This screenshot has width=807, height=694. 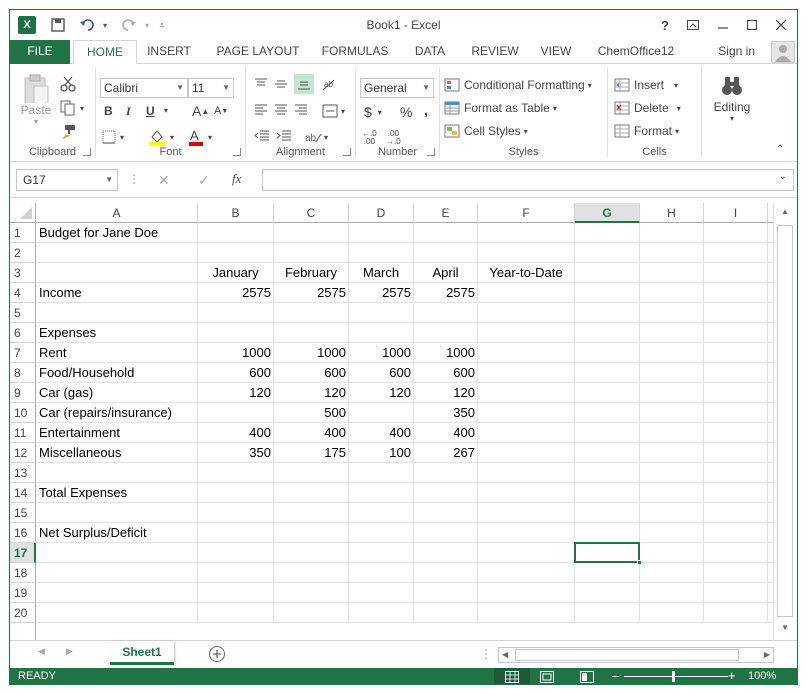 What do you see at coordinates (512, 676) in the screenshot?
I see `normal-view-icon` at bounding box center [512, 676].